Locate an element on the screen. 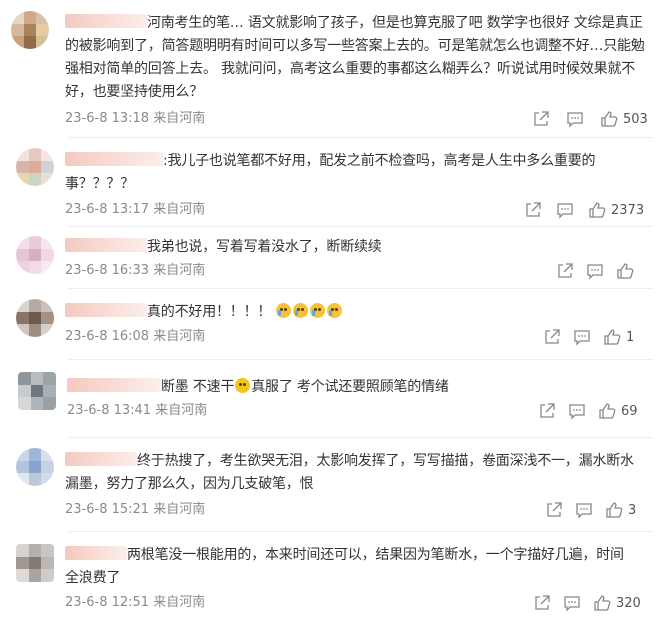 Image resolution: width=659 pixels, height=627 pixels. comment-item: 真的不好用！！！！ 23-6-8 16:08 来自河南 1 is located at coordinates (329, 322).